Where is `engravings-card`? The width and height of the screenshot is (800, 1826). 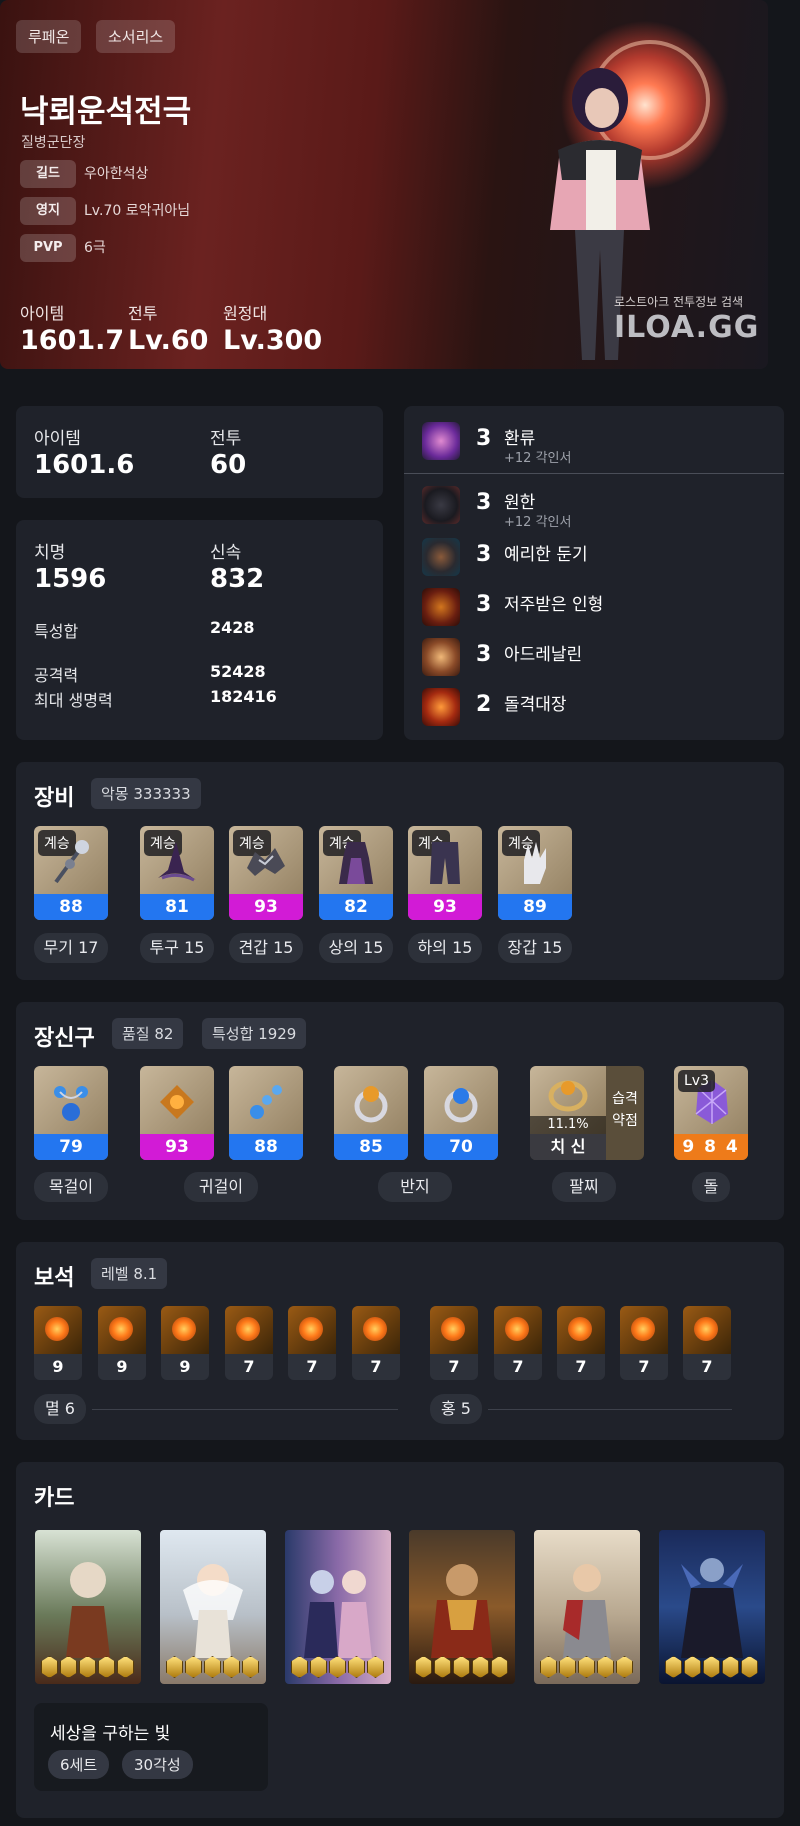 engravings-card is located at coordinates (594, 573).